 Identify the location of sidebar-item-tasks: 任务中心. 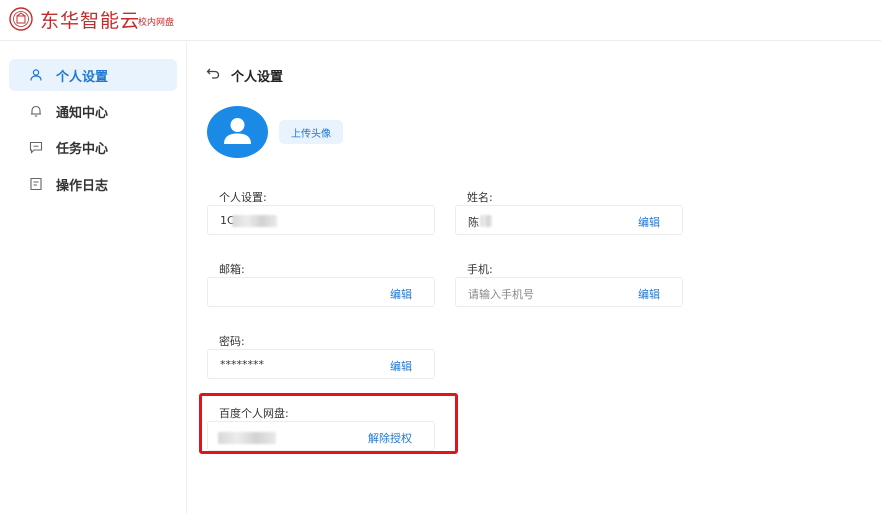
(93, 147).